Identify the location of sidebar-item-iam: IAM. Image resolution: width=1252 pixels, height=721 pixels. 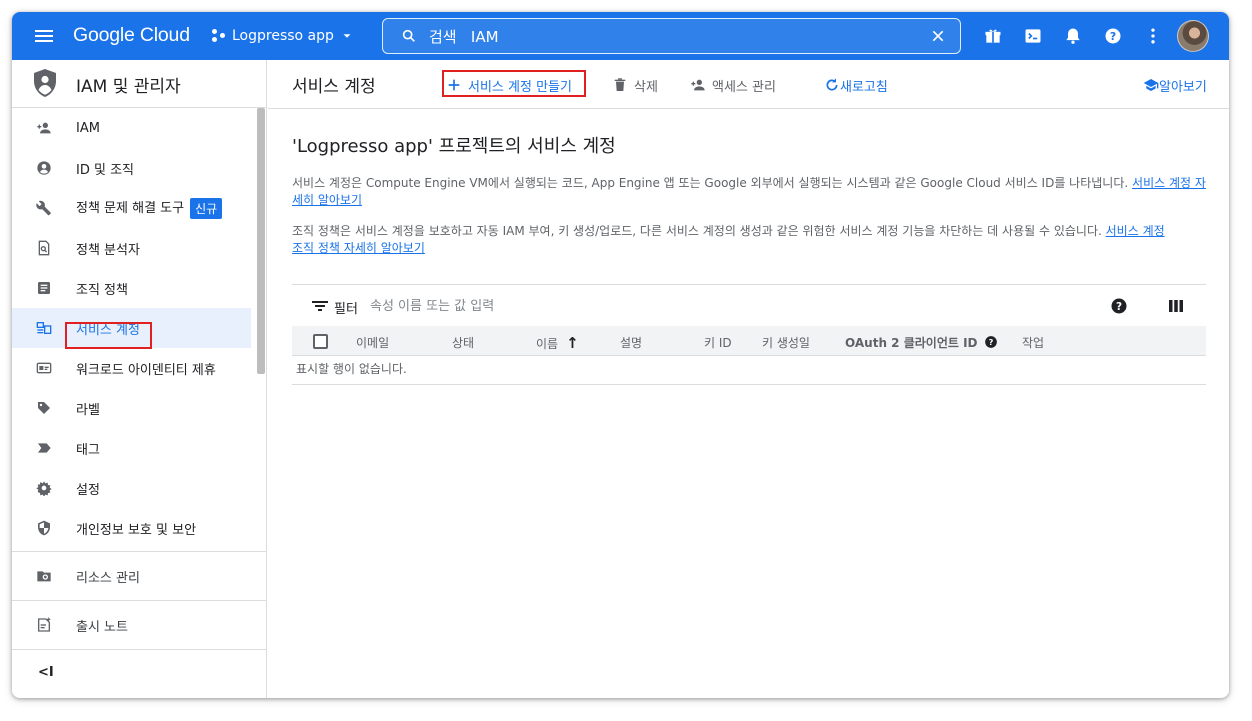
(131, 128).